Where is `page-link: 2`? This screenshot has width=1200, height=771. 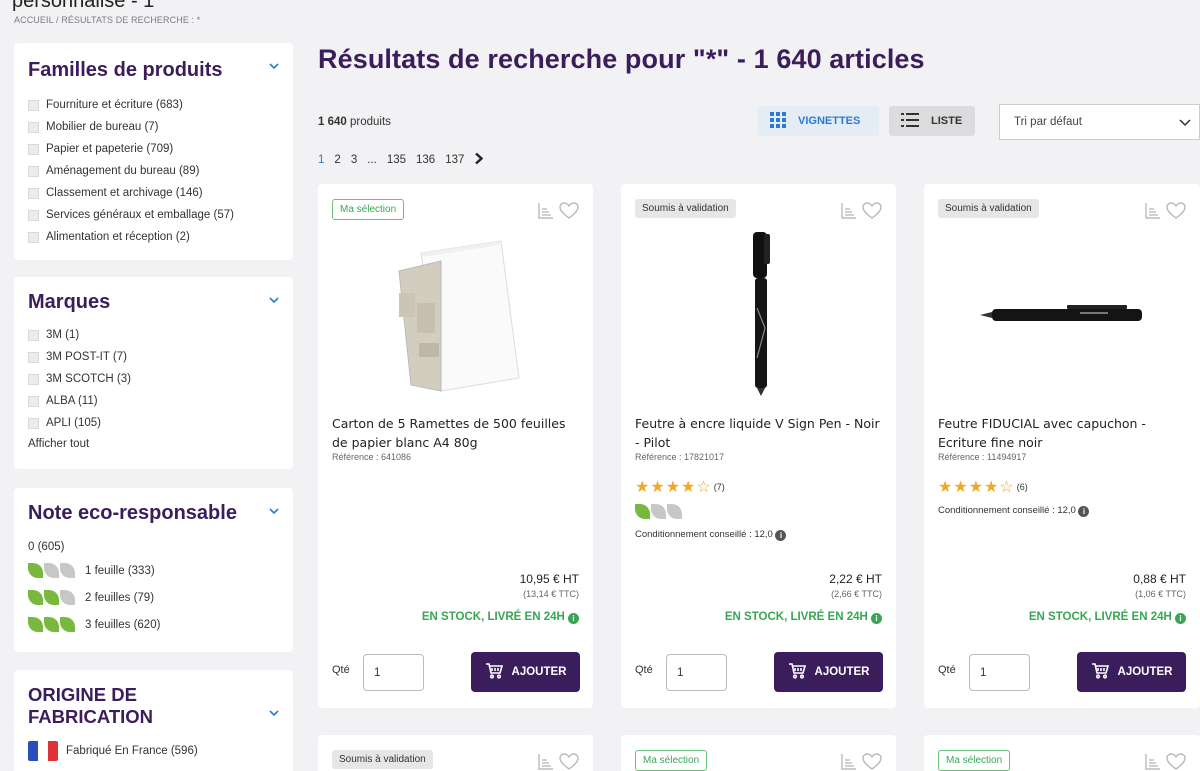
page-link: 2 is located at coordinates (337, 160).